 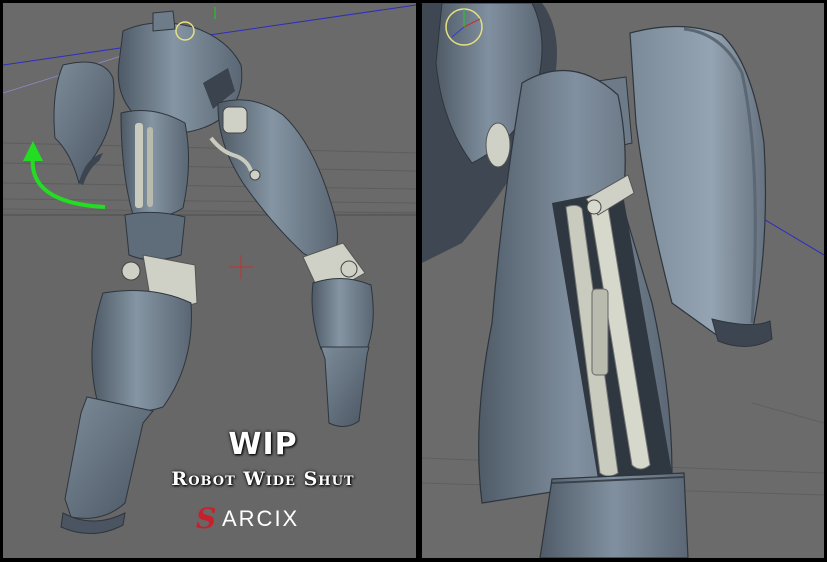 What do you see at coordinates (349, 269) in the screenshot?
I see `robot-right-knee-joint` at bounding box center [349, 269].